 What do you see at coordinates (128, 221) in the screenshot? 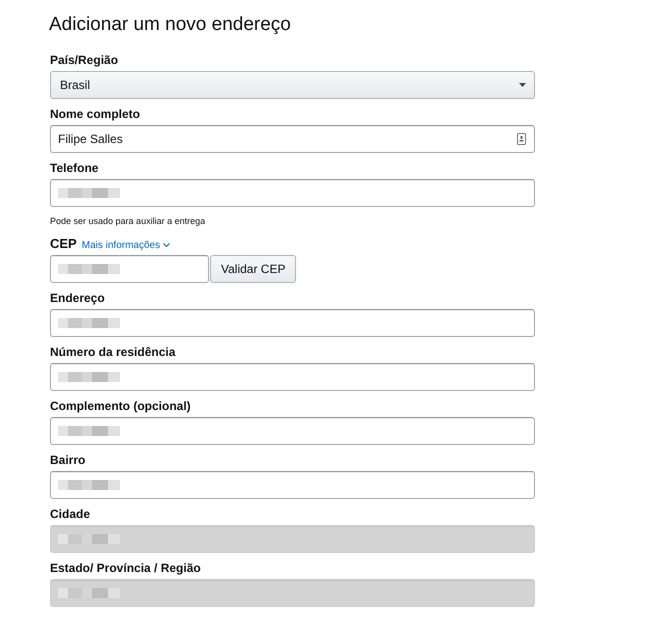
I see `hint-text: Pode ser usado para auxiliar a entrega` at bounding box center [128, 221].